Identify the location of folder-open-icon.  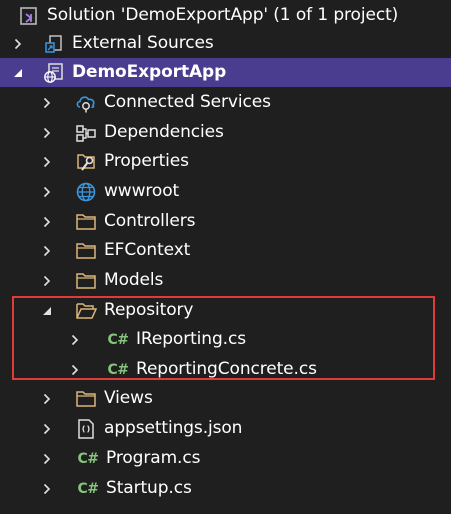
(86, 311).